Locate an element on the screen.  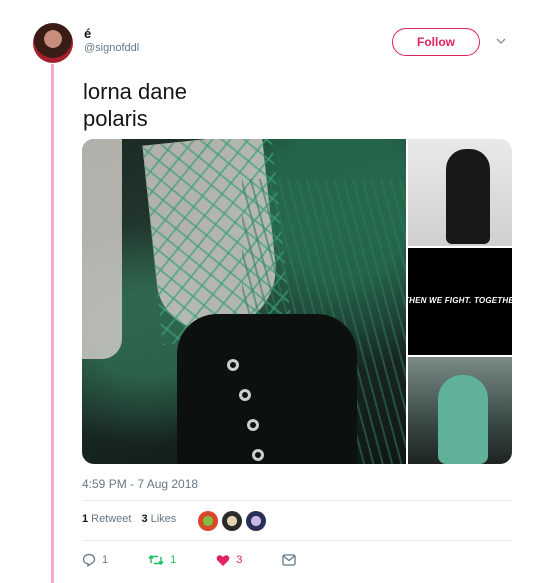
engagement-stats: 1 Retweet 3 Likes is located at coordinates (134, 519).